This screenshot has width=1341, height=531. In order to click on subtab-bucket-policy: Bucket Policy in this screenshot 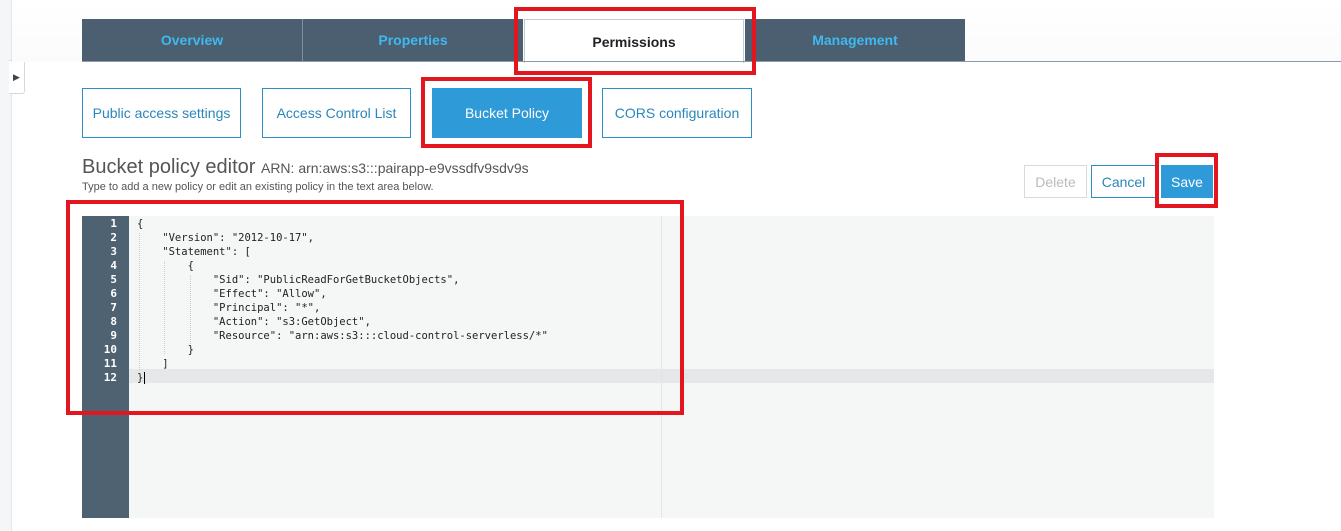, I will do `click(507, 113)`.